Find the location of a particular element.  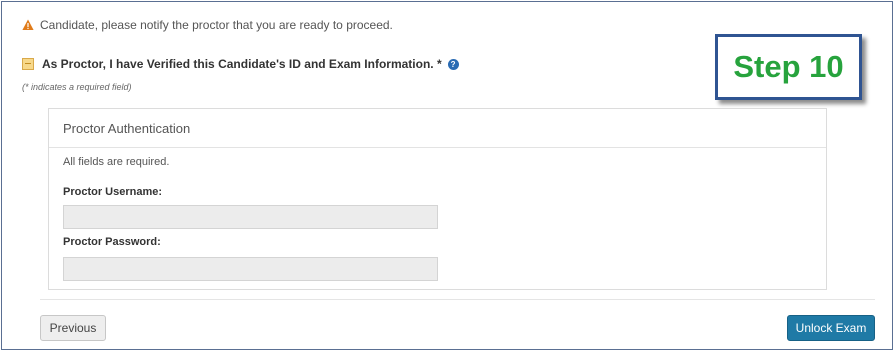

unlock-exam-button: Unlock Exam is located at coordinates (831, 328).